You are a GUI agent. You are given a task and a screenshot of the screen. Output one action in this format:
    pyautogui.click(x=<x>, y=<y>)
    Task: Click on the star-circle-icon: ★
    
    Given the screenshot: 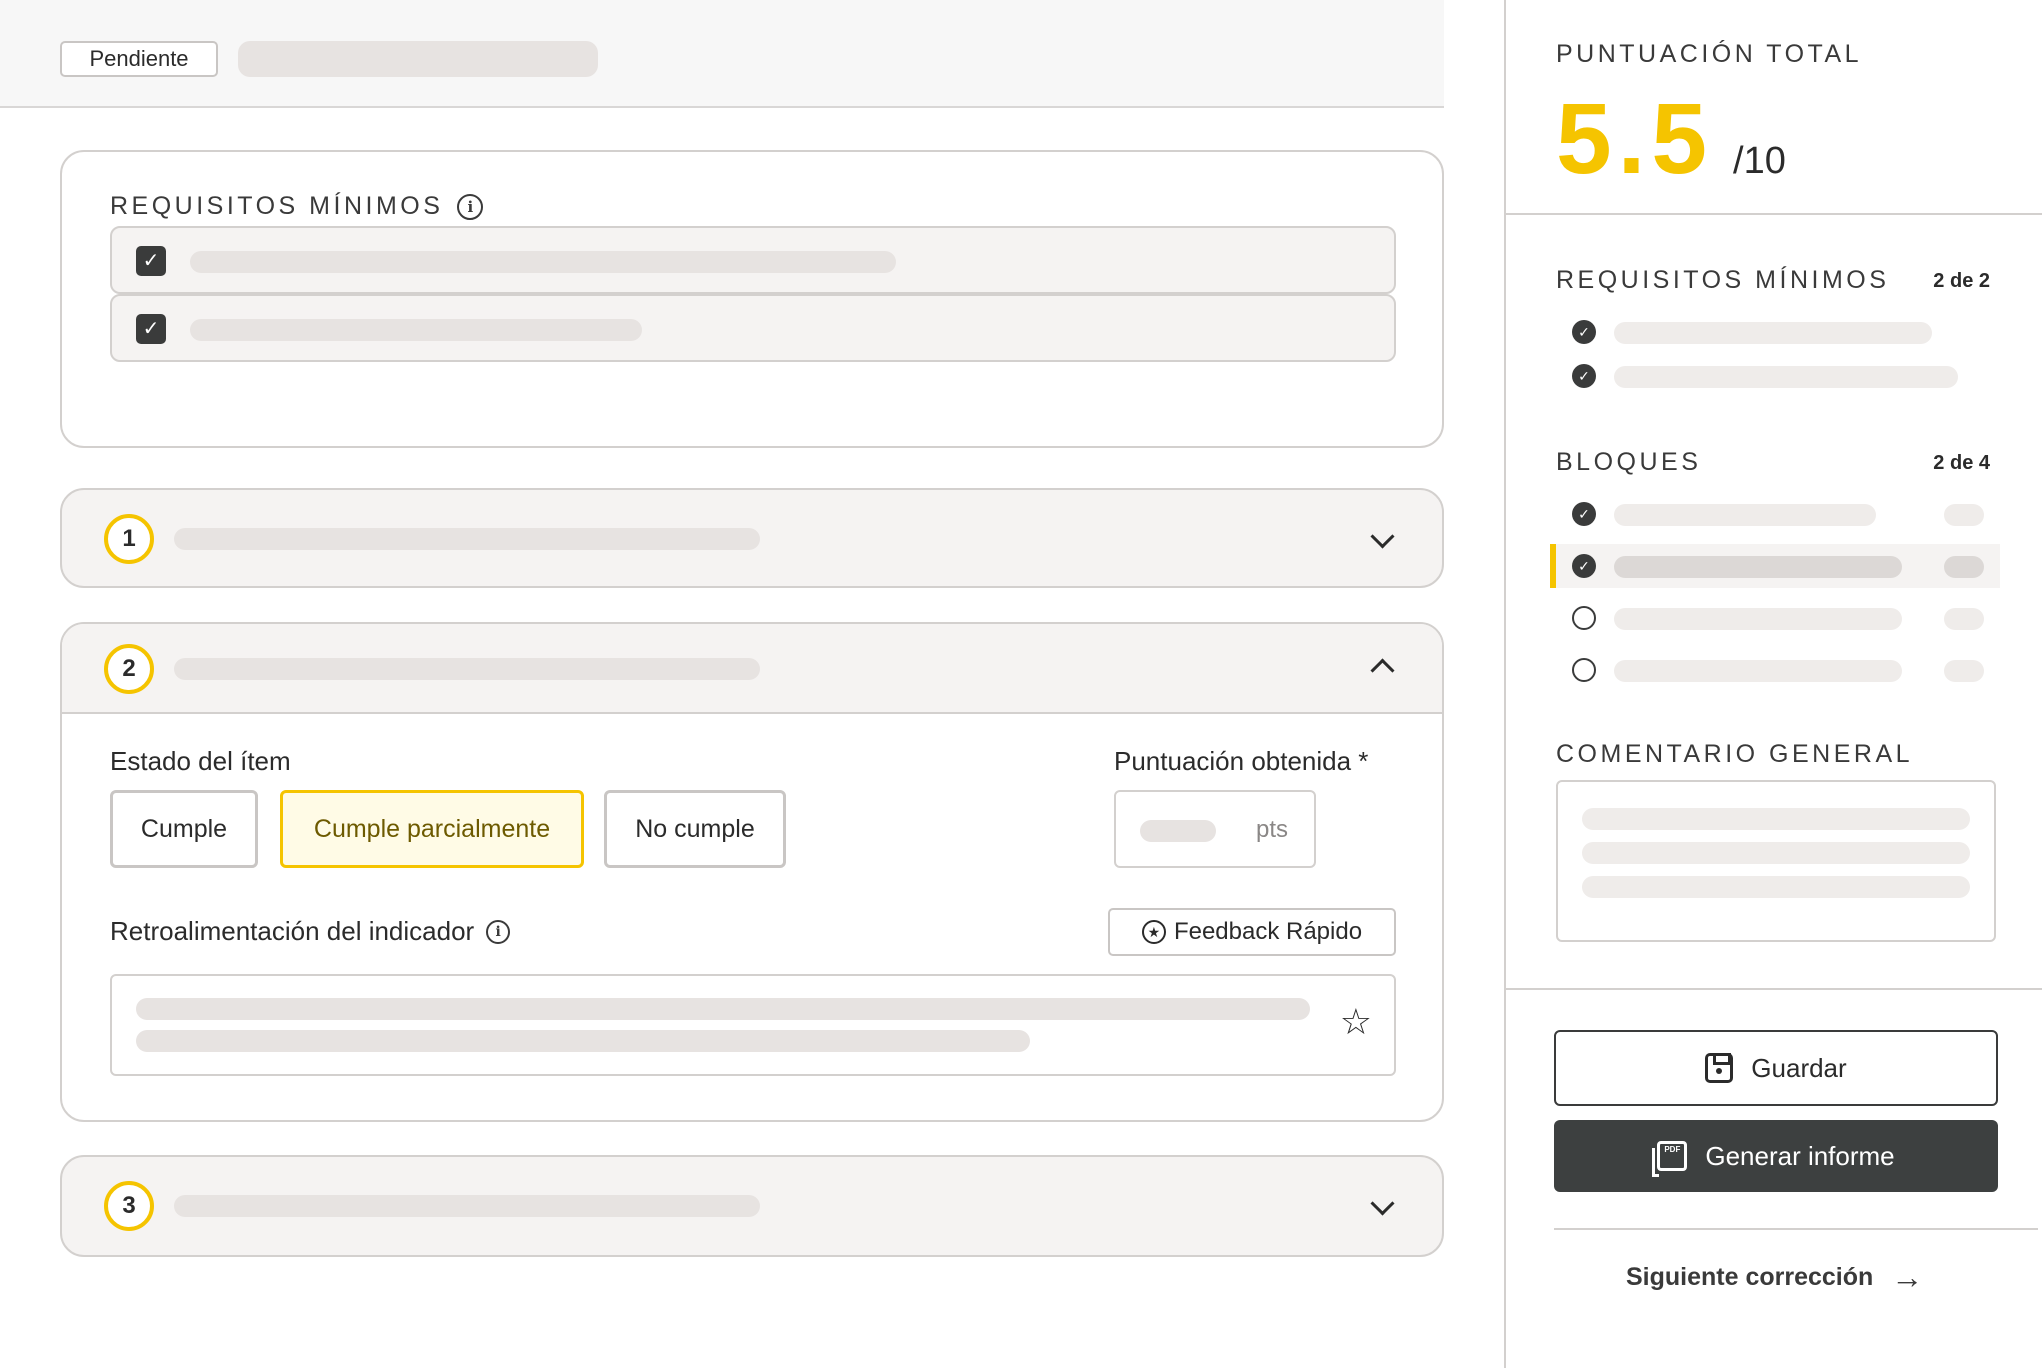 What is the action you would take?
    pyautogui.click(x=1153, y=932)
    